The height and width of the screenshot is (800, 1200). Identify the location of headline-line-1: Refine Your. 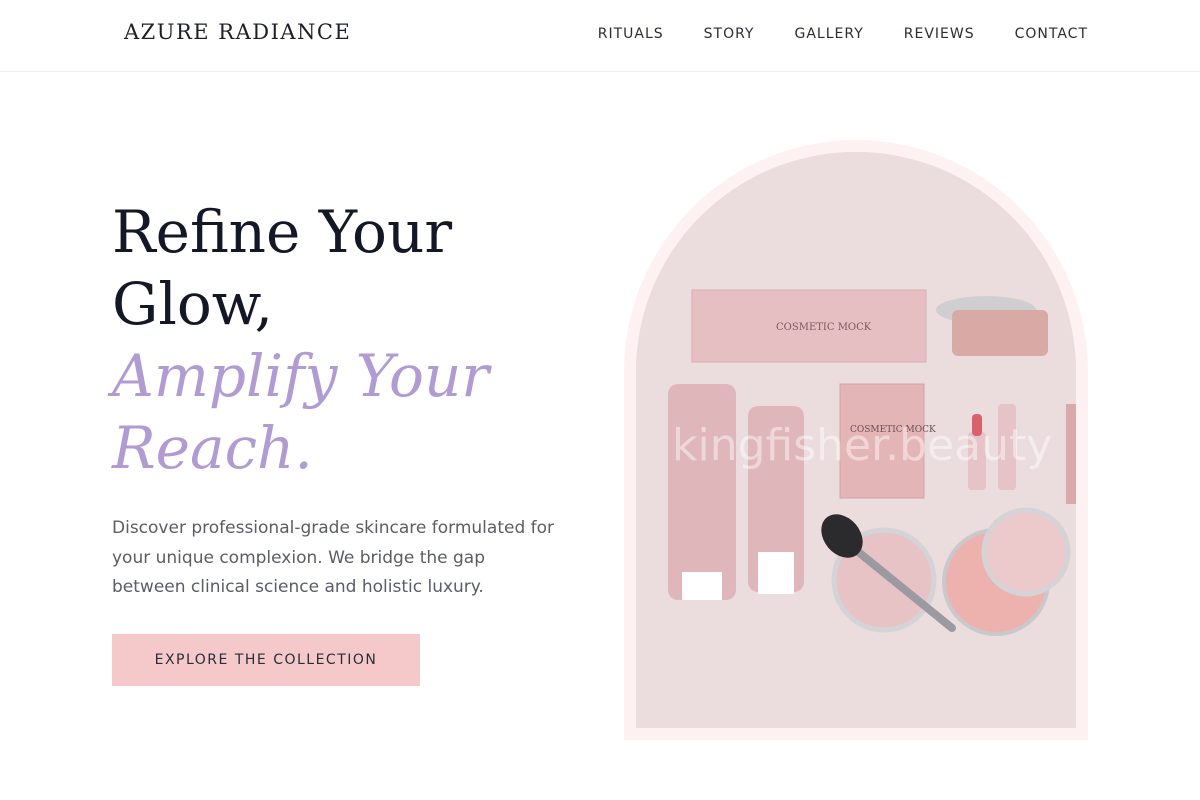
(282, 232).